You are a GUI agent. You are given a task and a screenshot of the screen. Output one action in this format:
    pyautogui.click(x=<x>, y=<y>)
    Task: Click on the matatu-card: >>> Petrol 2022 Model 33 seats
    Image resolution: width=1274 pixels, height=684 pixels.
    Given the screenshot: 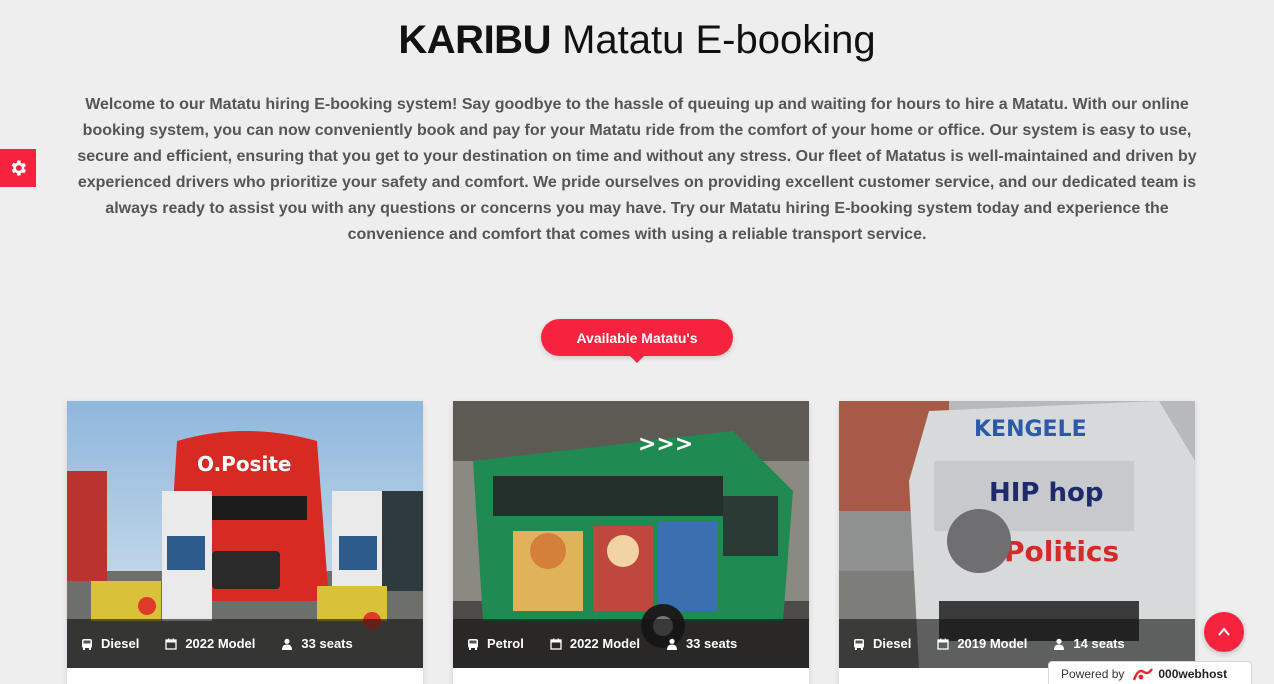 What is the action you would take?
    pyautogui.click(x=631, y=542)
    